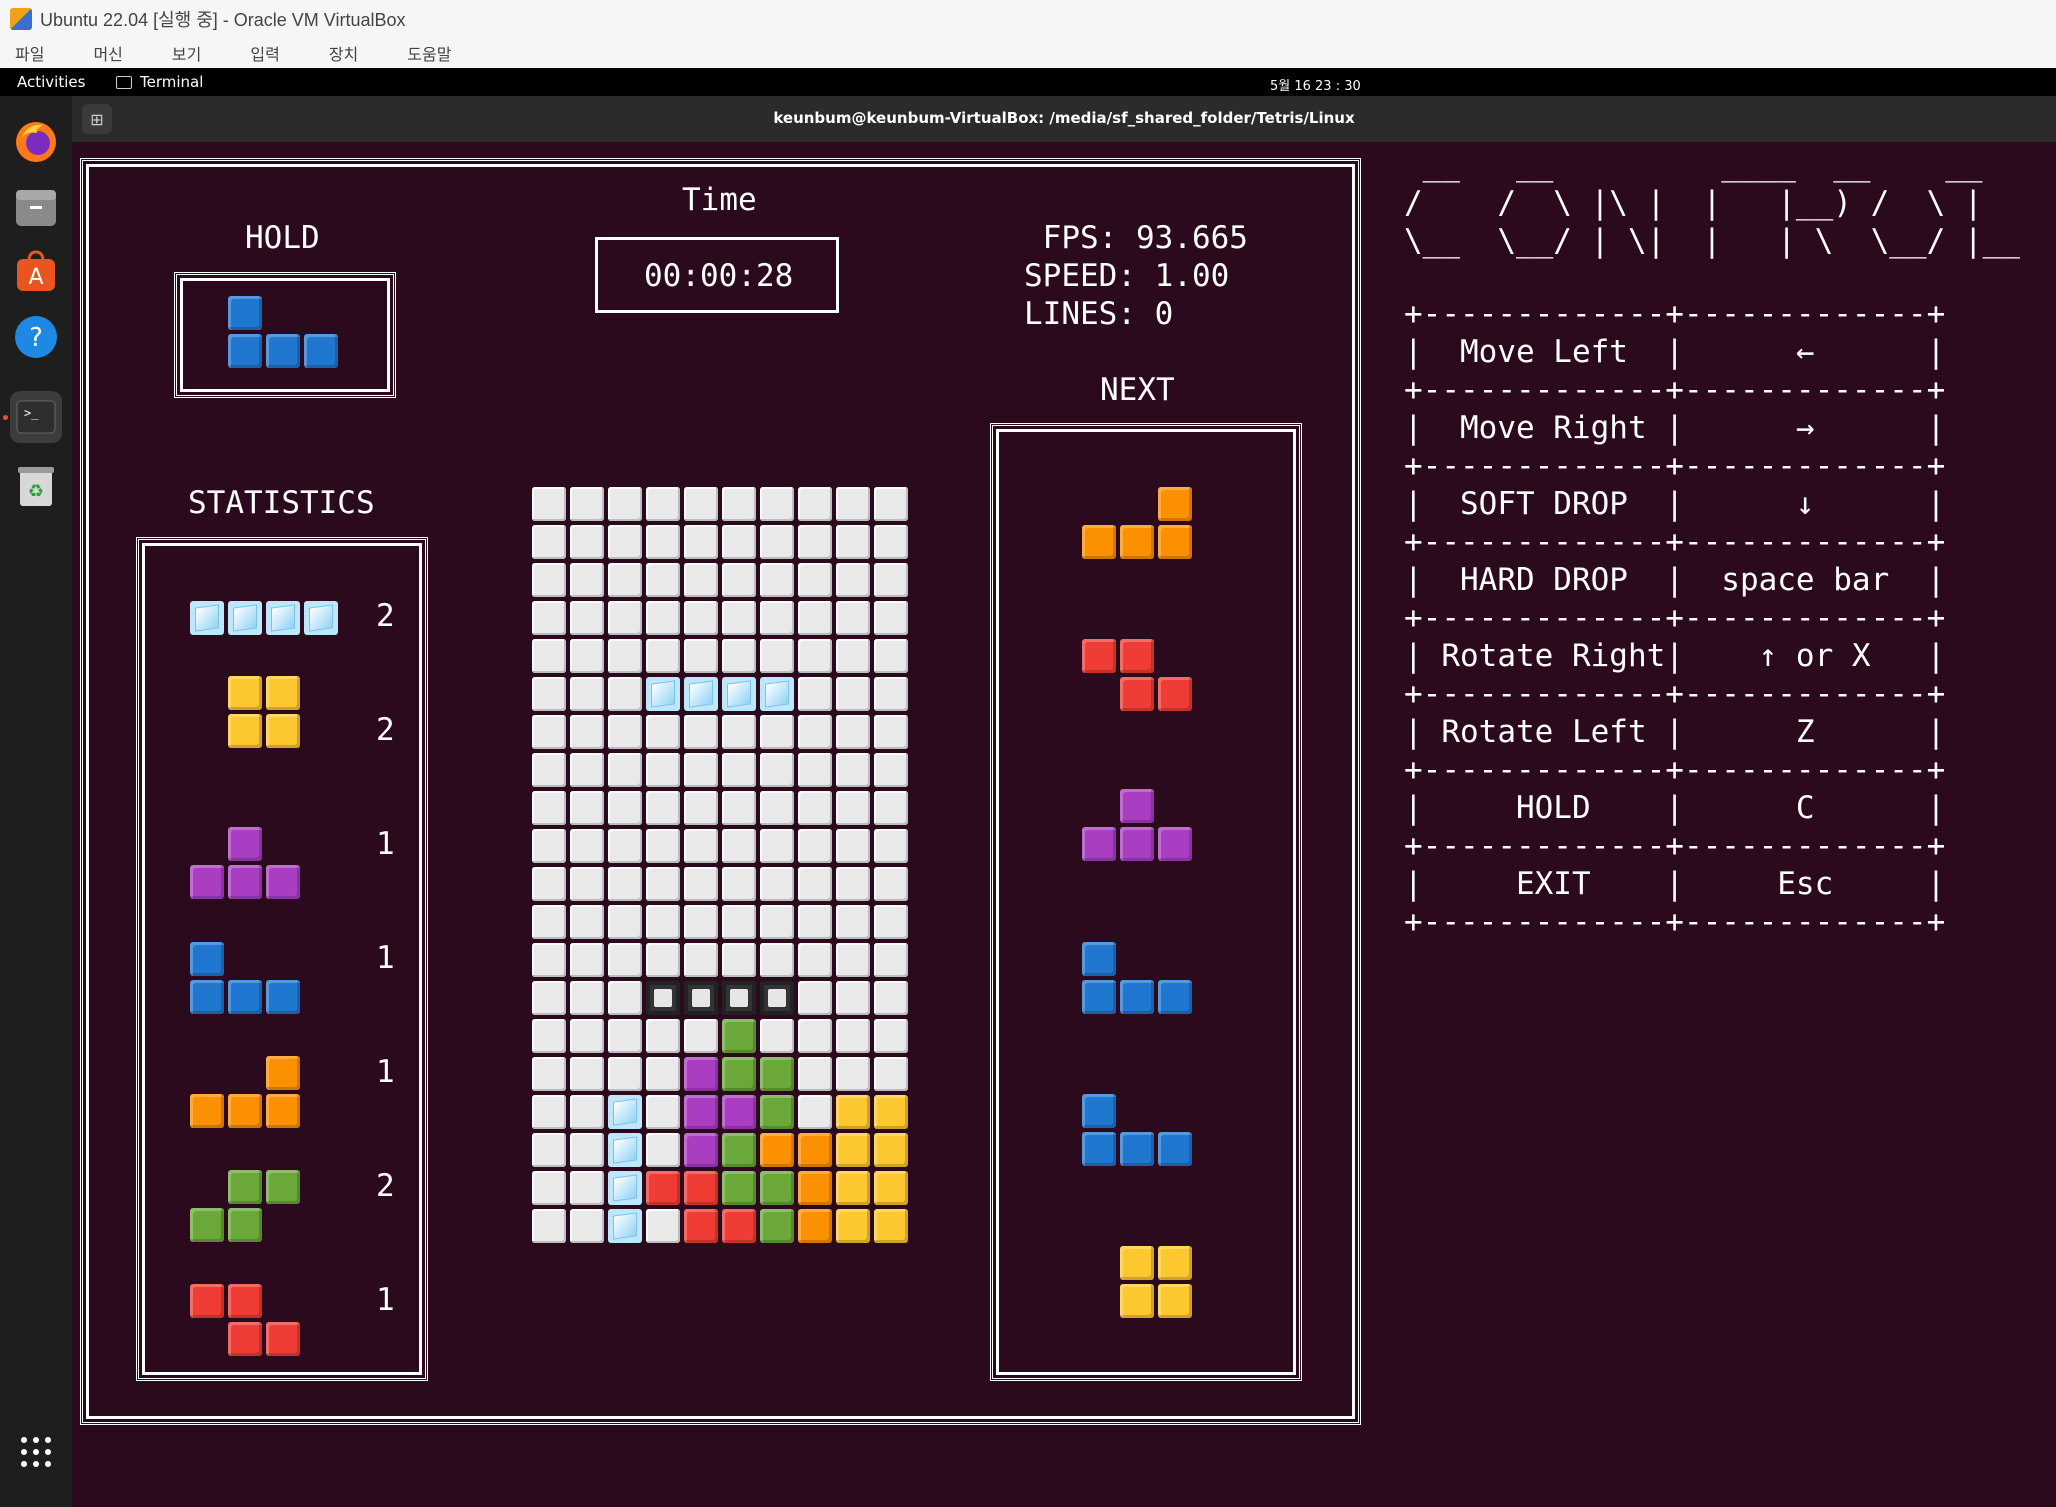 This screenshot has width=2056, height=1507. What do you see at coordinates (1730, 203) in the screenshot?
I see `ascii-title-line: / / \ |\ | | |__) / \ |` at bounding box center [1730, 203].